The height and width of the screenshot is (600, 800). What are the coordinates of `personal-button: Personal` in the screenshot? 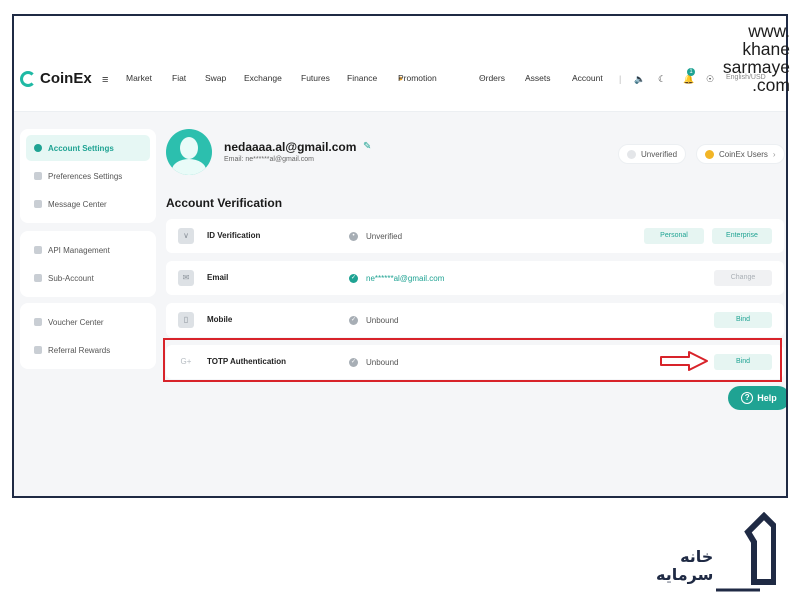 It's located at (674, 236).